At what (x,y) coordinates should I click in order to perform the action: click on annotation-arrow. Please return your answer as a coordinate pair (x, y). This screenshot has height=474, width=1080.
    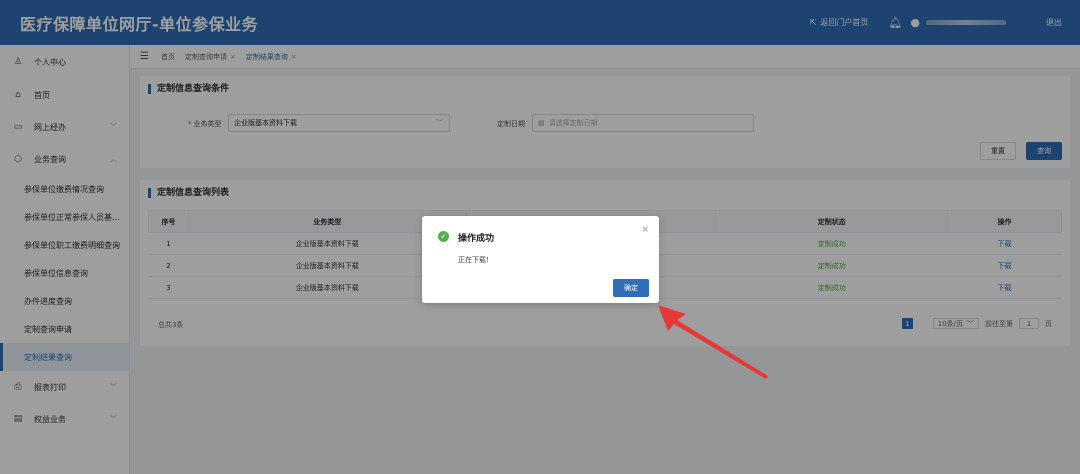
    Looking at the image, I should click on (713, 342).